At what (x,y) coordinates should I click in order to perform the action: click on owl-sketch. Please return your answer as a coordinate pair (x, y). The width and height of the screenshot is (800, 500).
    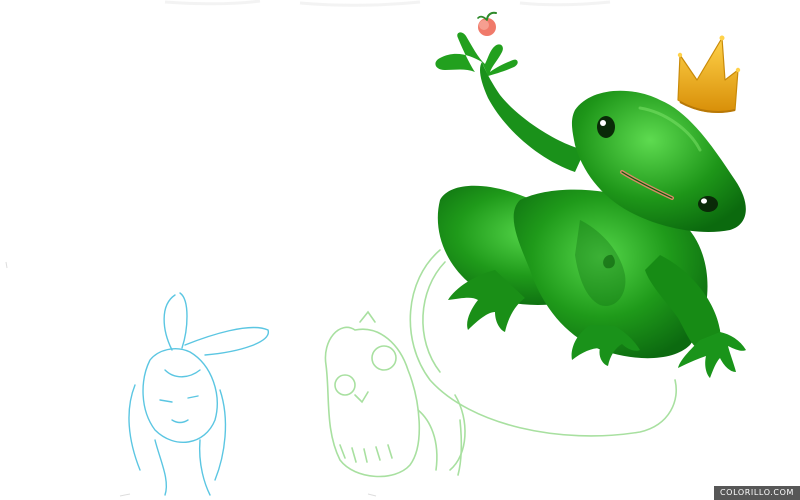
    Looking at the image, I should click on (372, 402).